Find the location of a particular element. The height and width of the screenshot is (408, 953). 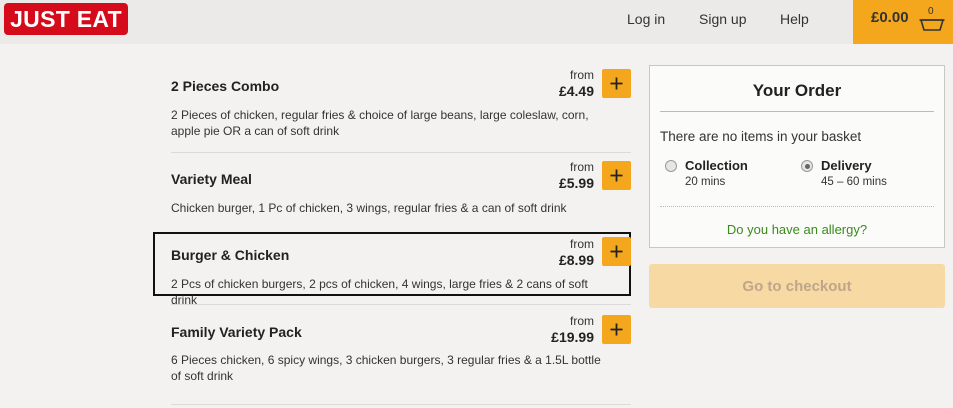

basket-icon: 0 is located at coordinates (932, 19).